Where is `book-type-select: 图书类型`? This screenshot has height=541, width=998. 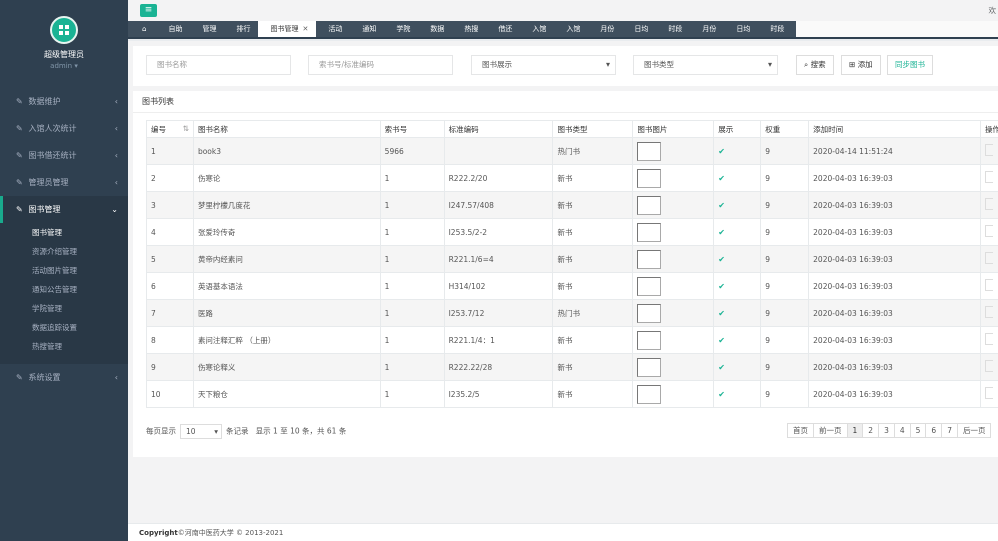 book-type-select: 图书类型 is located at coordinates (705, 65).